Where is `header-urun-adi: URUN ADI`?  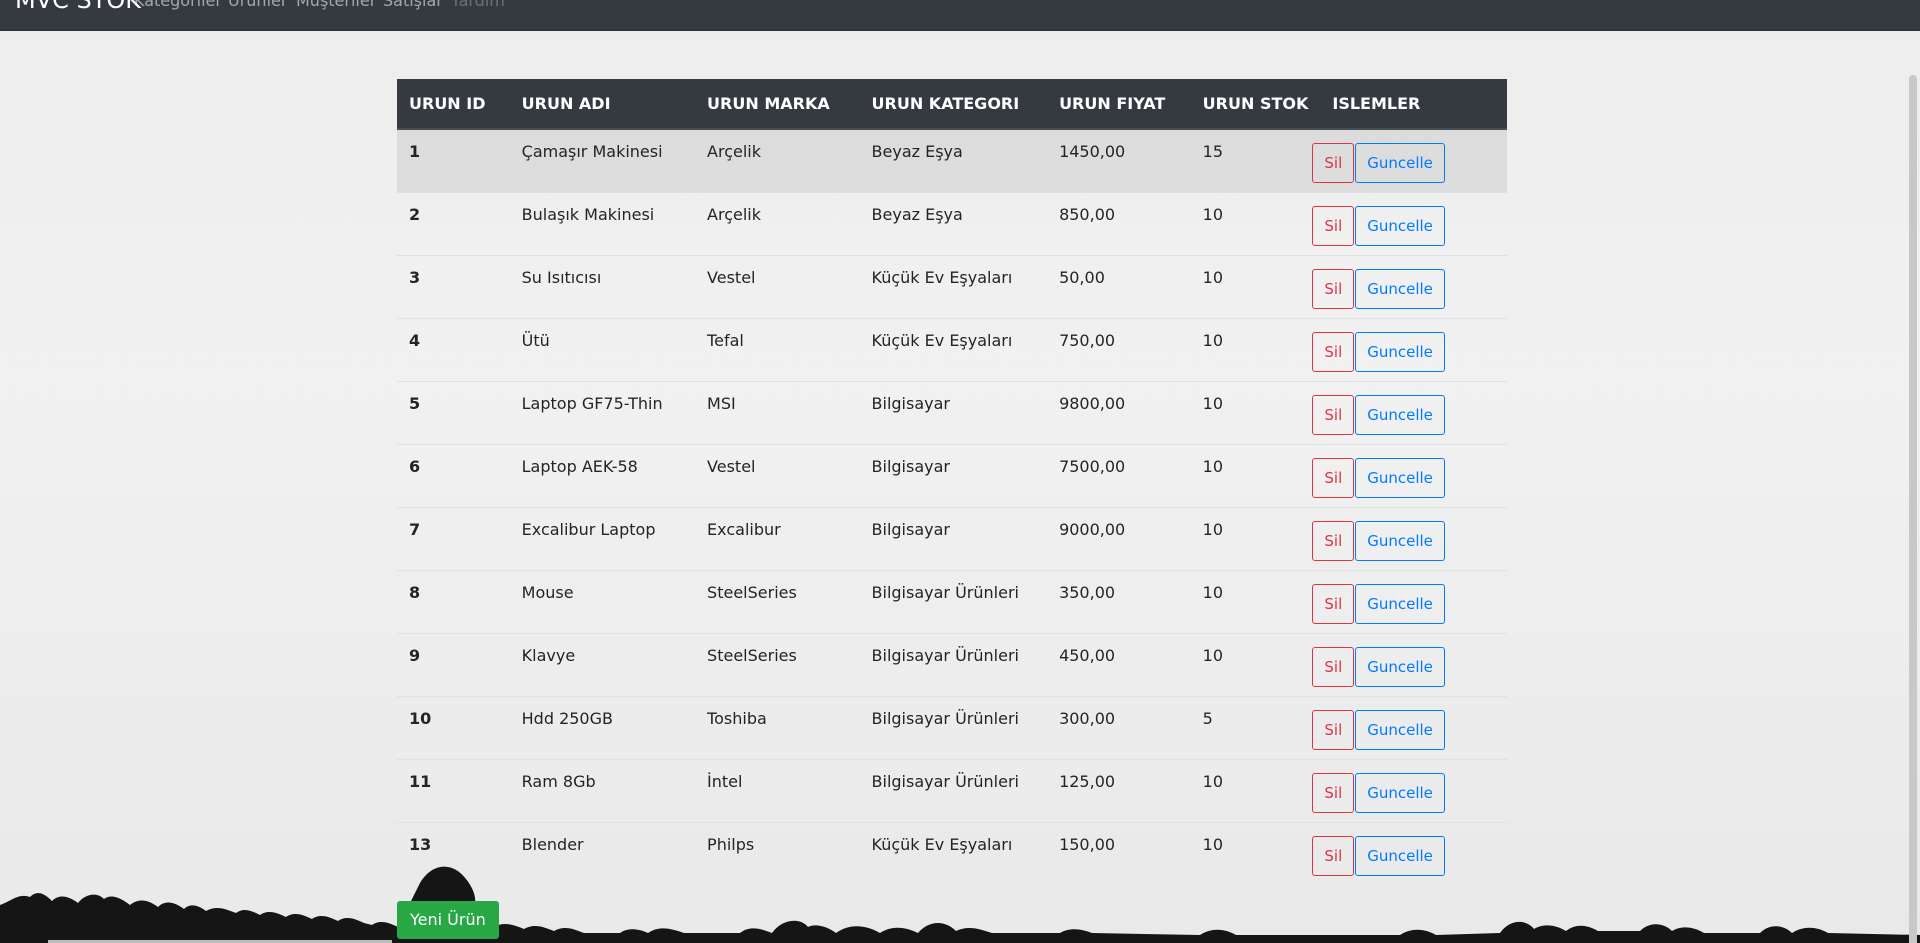
header-urun-adi: URUN ADI is located at coordinates (602, 104).